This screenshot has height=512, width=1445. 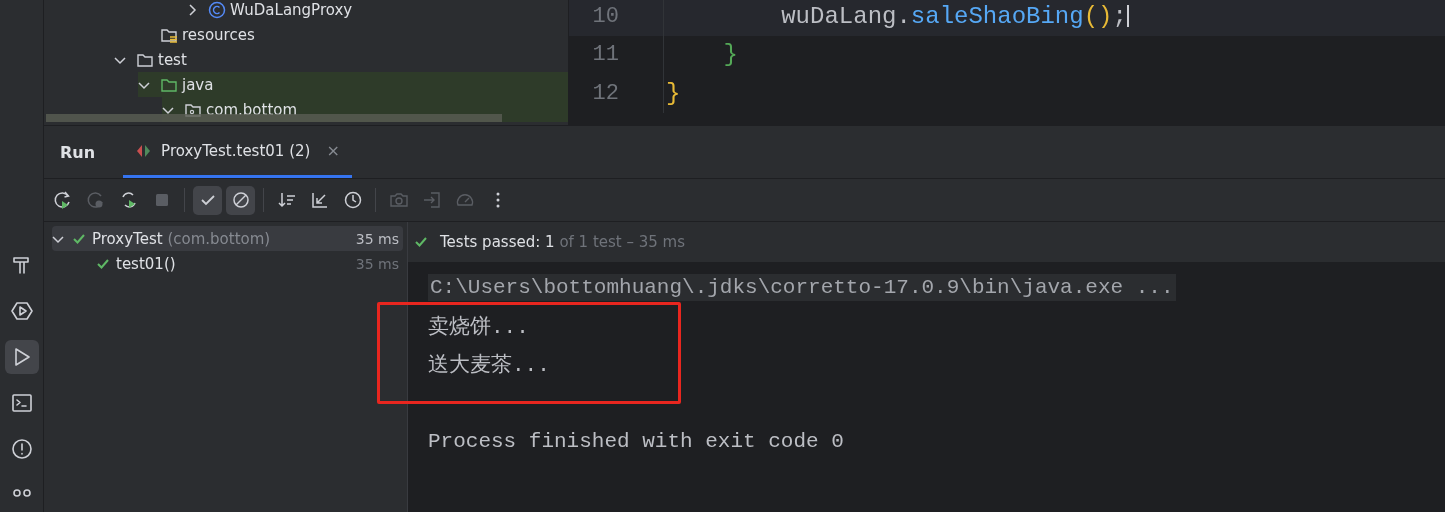 What do you see at coordinates (636, 441) in the screenshot?
I see `console-line: Process finished with exit code 0` at bounding box center [636, 441].